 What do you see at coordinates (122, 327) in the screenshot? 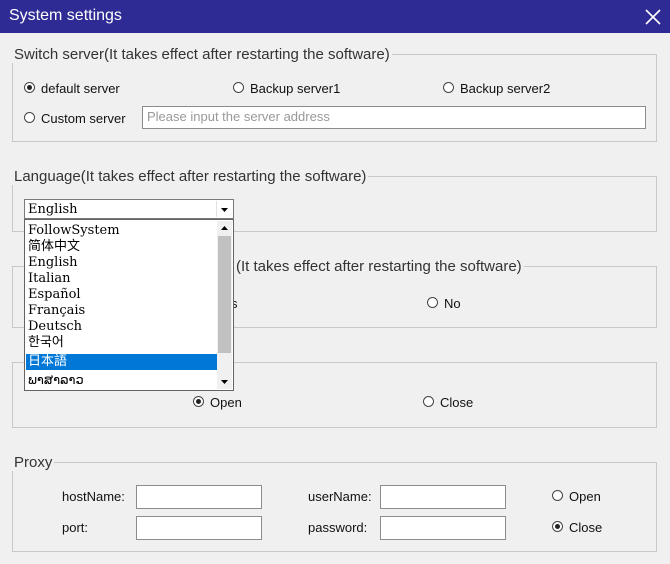
I see `language-option: Deutsch` at bounding box center [122, 327].